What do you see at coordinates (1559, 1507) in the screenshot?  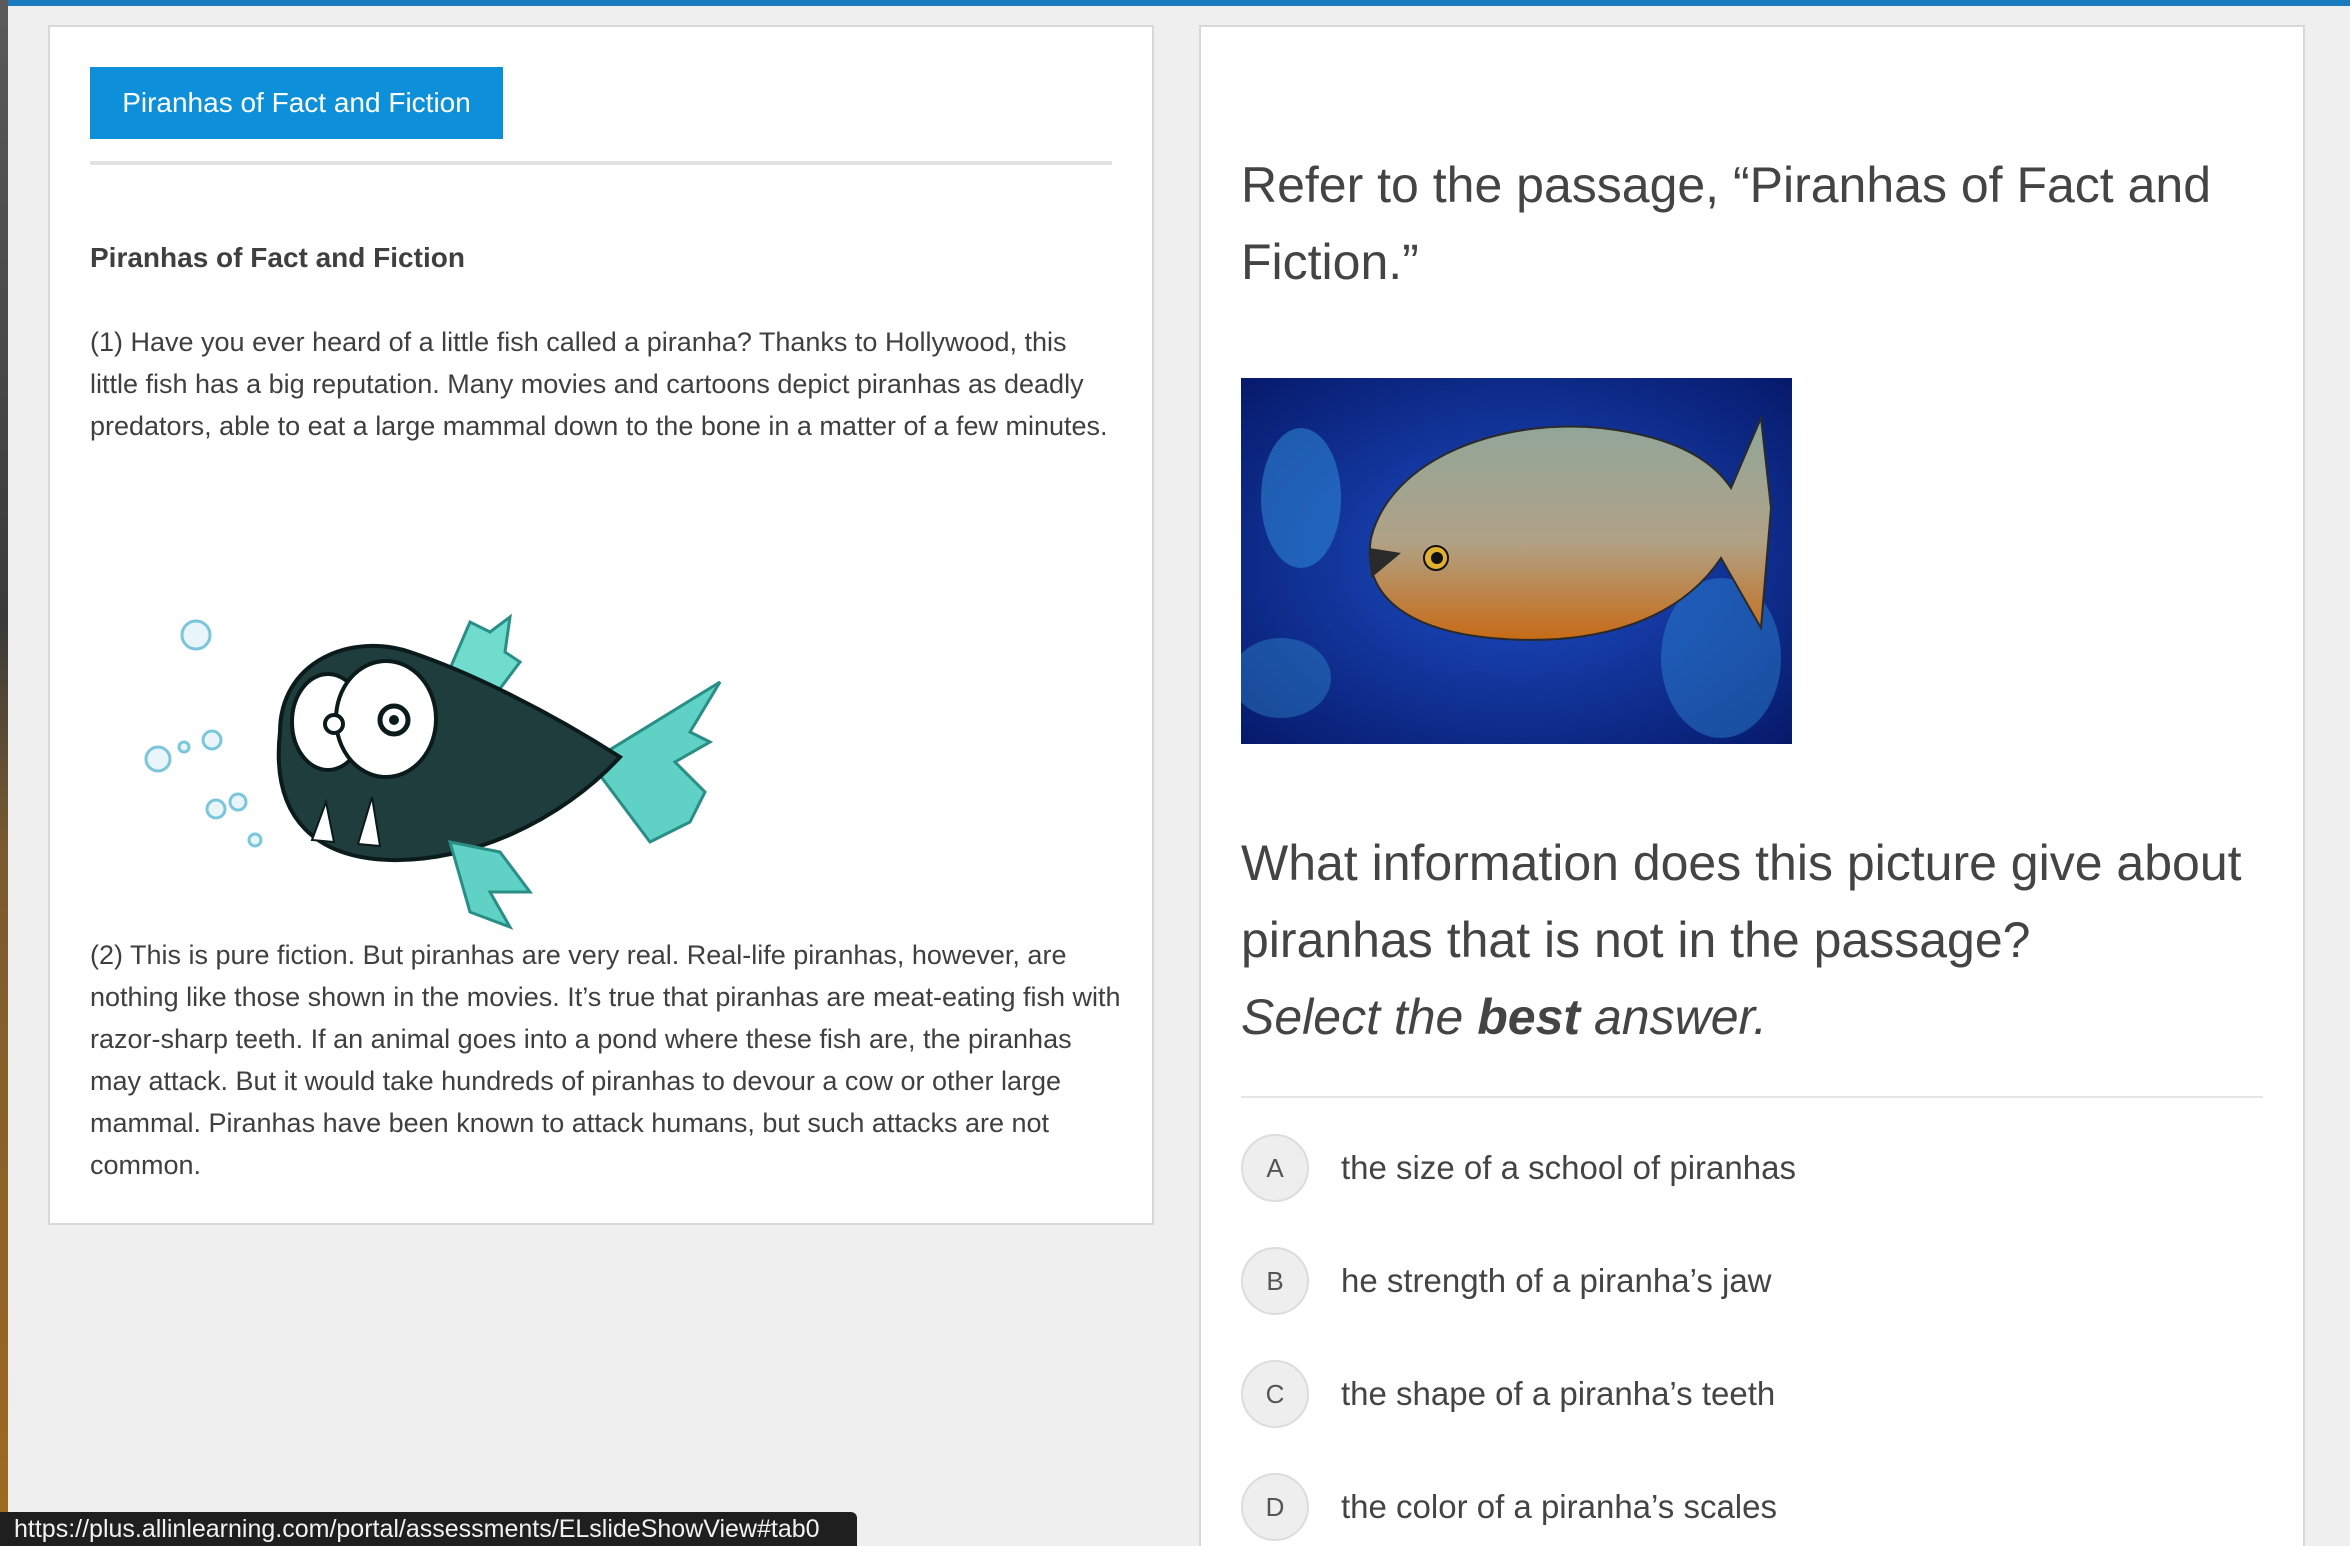 I see `choice-text: the color of a piranha’s scales` at bounding box center [1559, 1507].